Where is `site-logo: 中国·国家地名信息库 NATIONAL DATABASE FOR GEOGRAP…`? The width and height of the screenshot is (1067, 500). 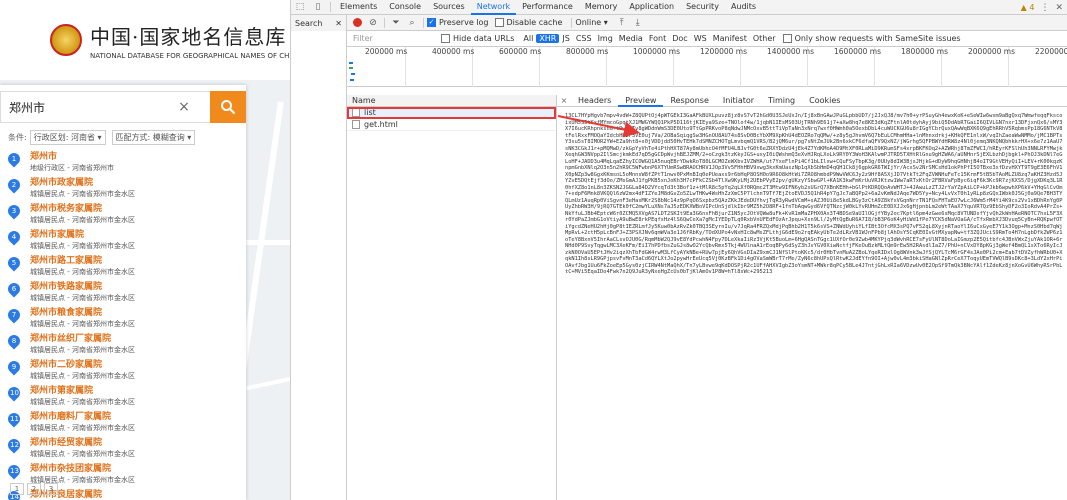
site-logo: 中国·国家地名信息库 NATIONAL DATABASE FOR GEOGRAP… is located at coordinates (190, 40).